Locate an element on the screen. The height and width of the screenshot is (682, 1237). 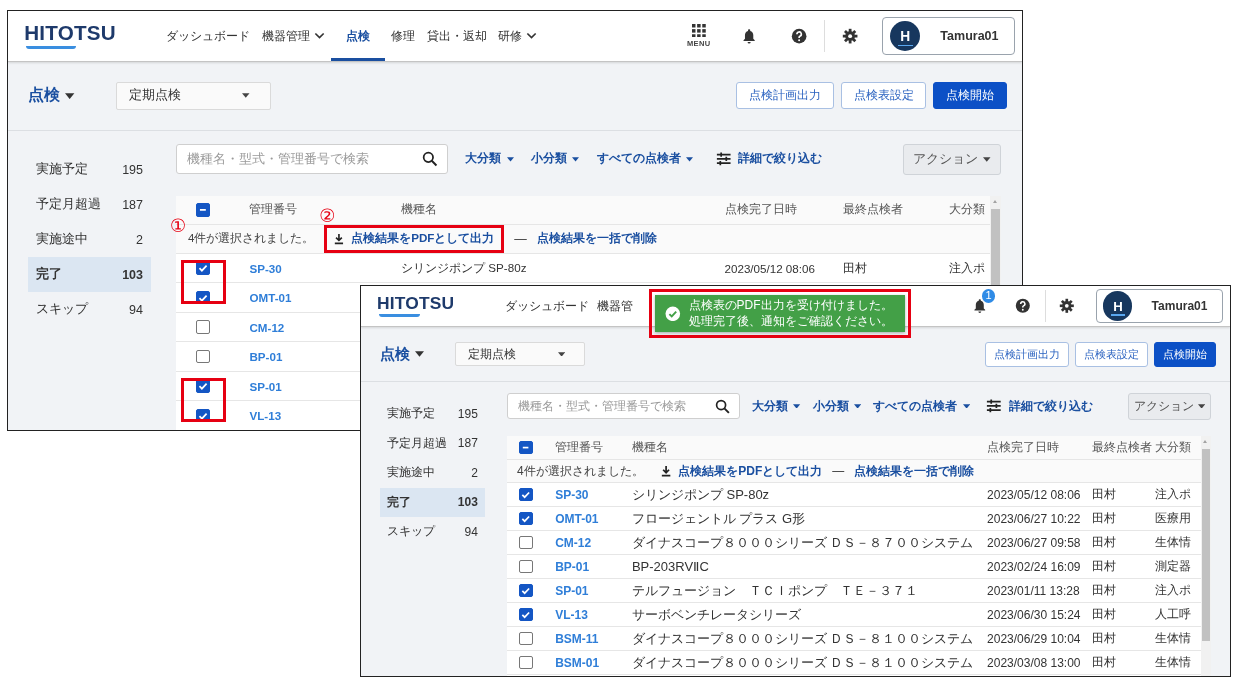
sidebar-label: 実施予定 is located at coordinates (61, 170).